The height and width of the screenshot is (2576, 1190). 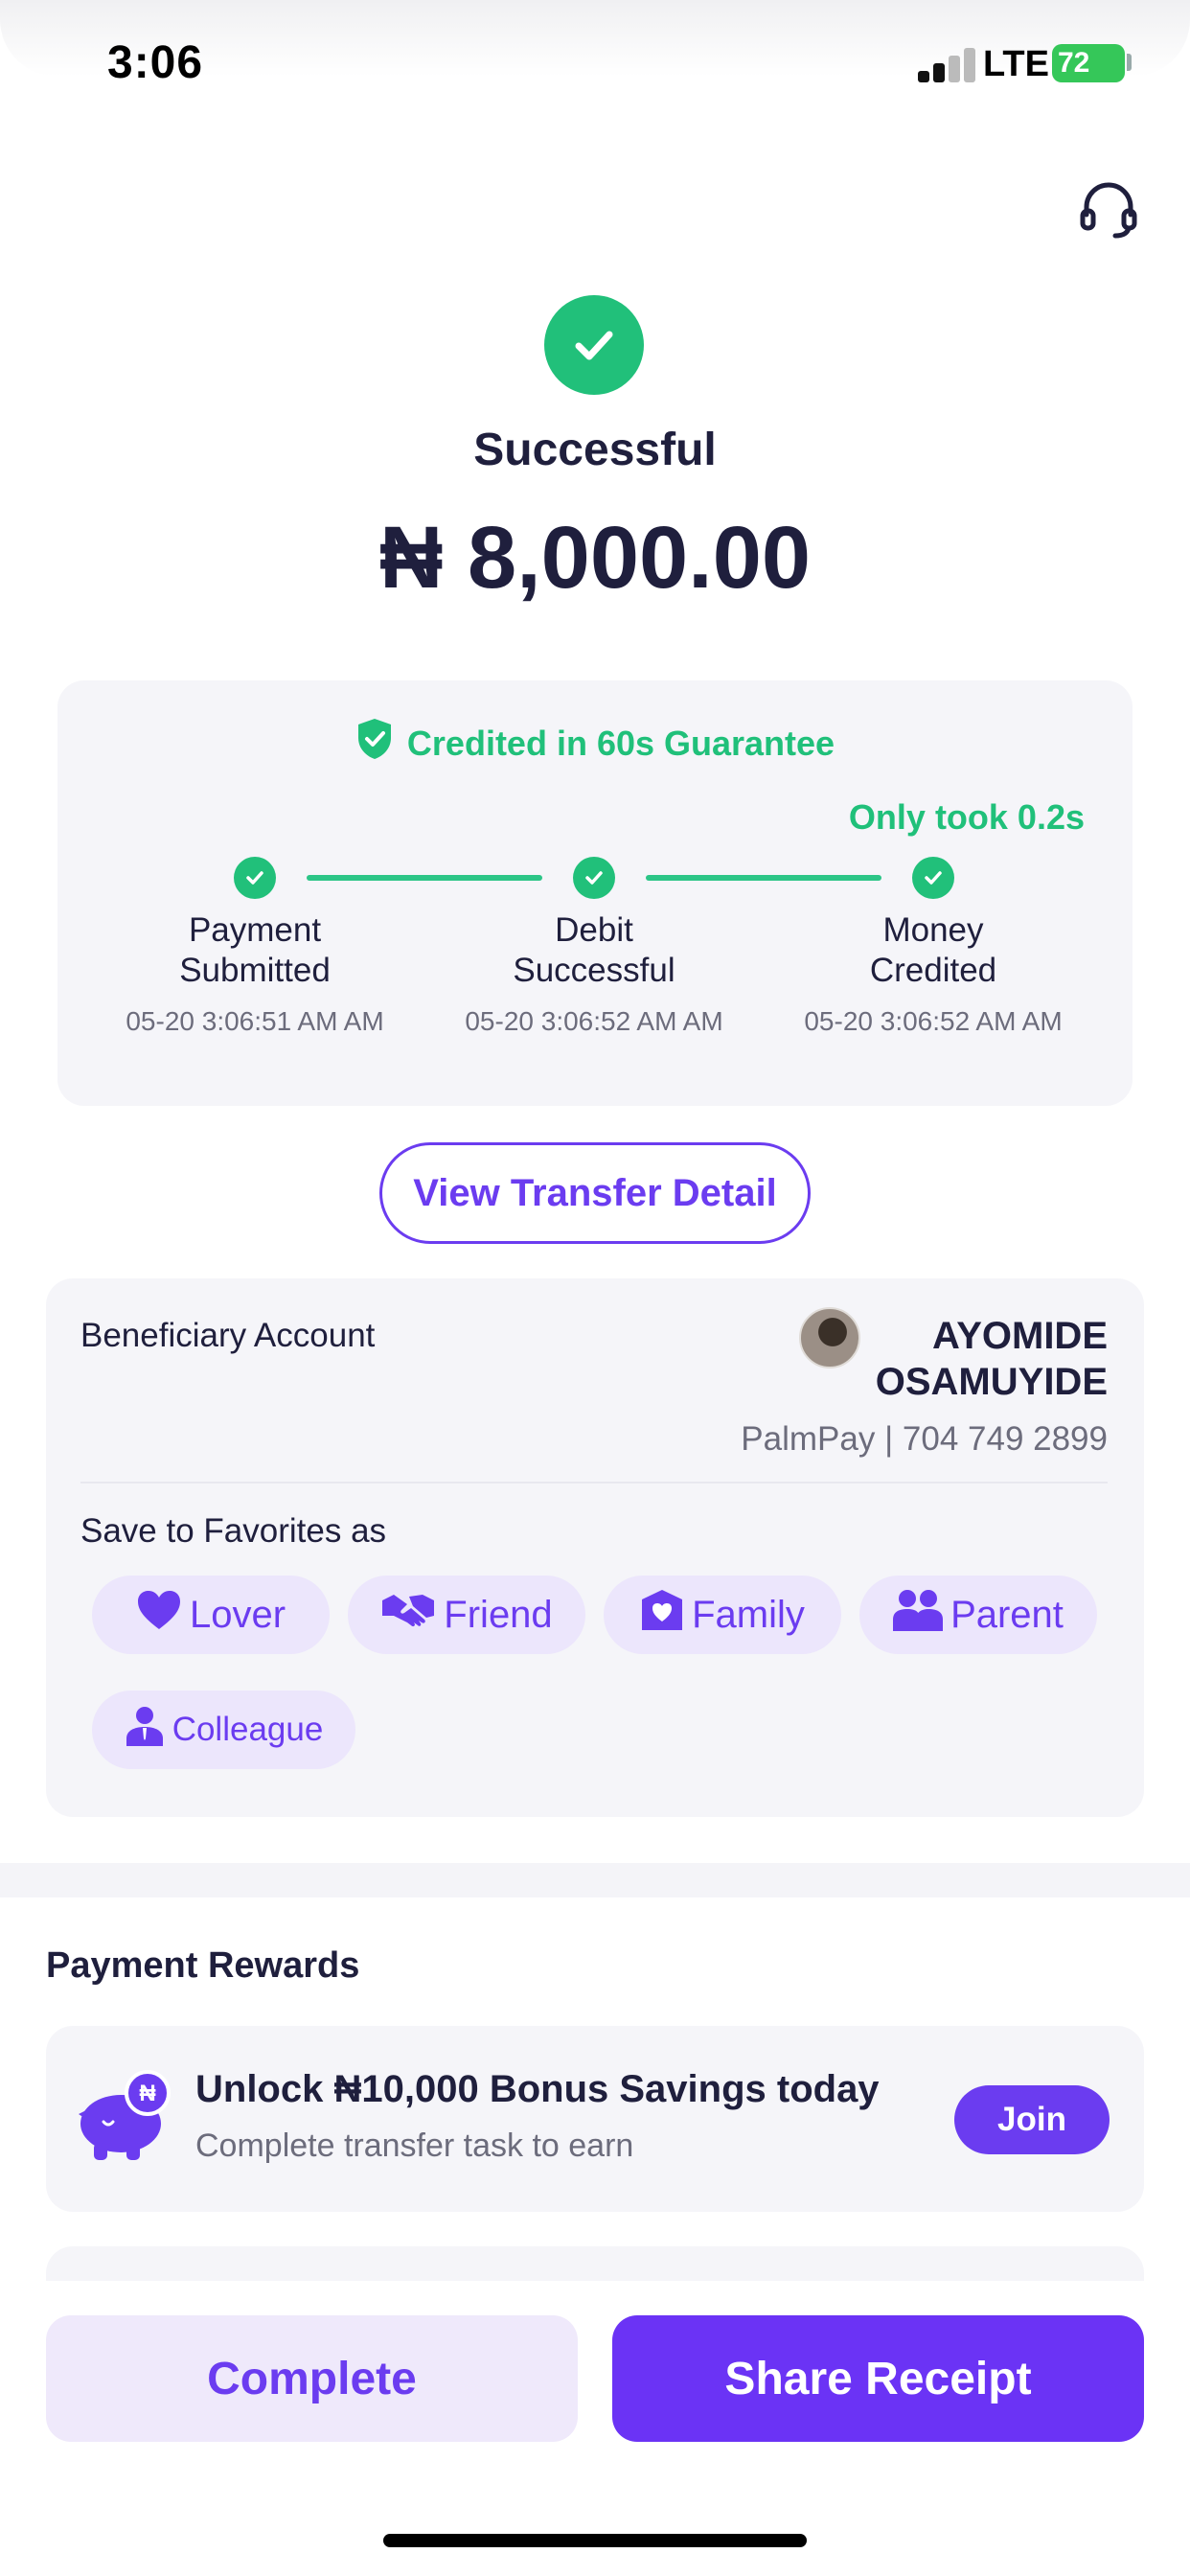 I want to click on favorite-chip-colleague: Colleague, so click(x=224, y=1729).